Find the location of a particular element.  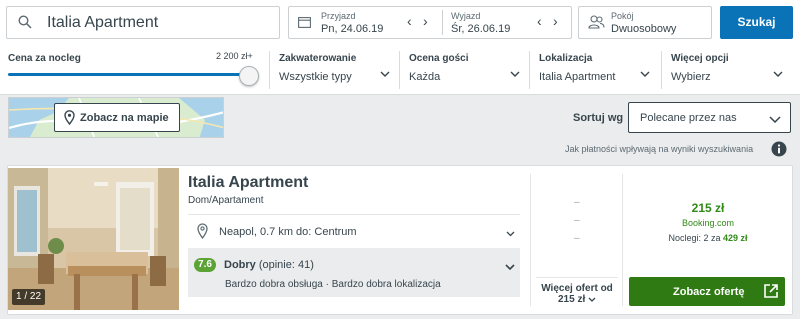

location-value: Italia Apartment is located at coordinates (577, 77).